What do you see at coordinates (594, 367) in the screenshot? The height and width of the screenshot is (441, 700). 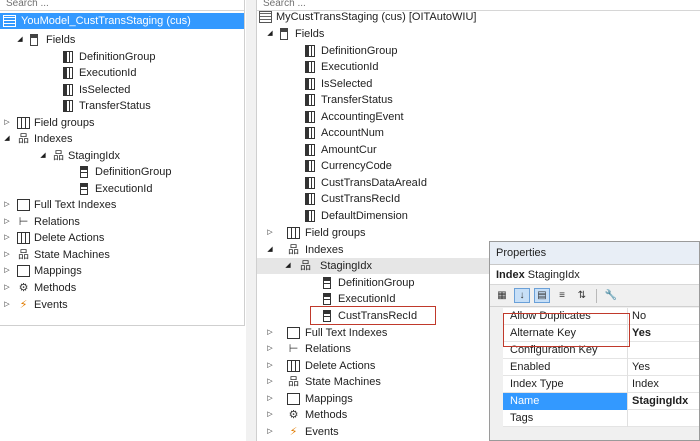 I see `property-row-enabled: Enabled Yes` at bounding box center [594, 367].